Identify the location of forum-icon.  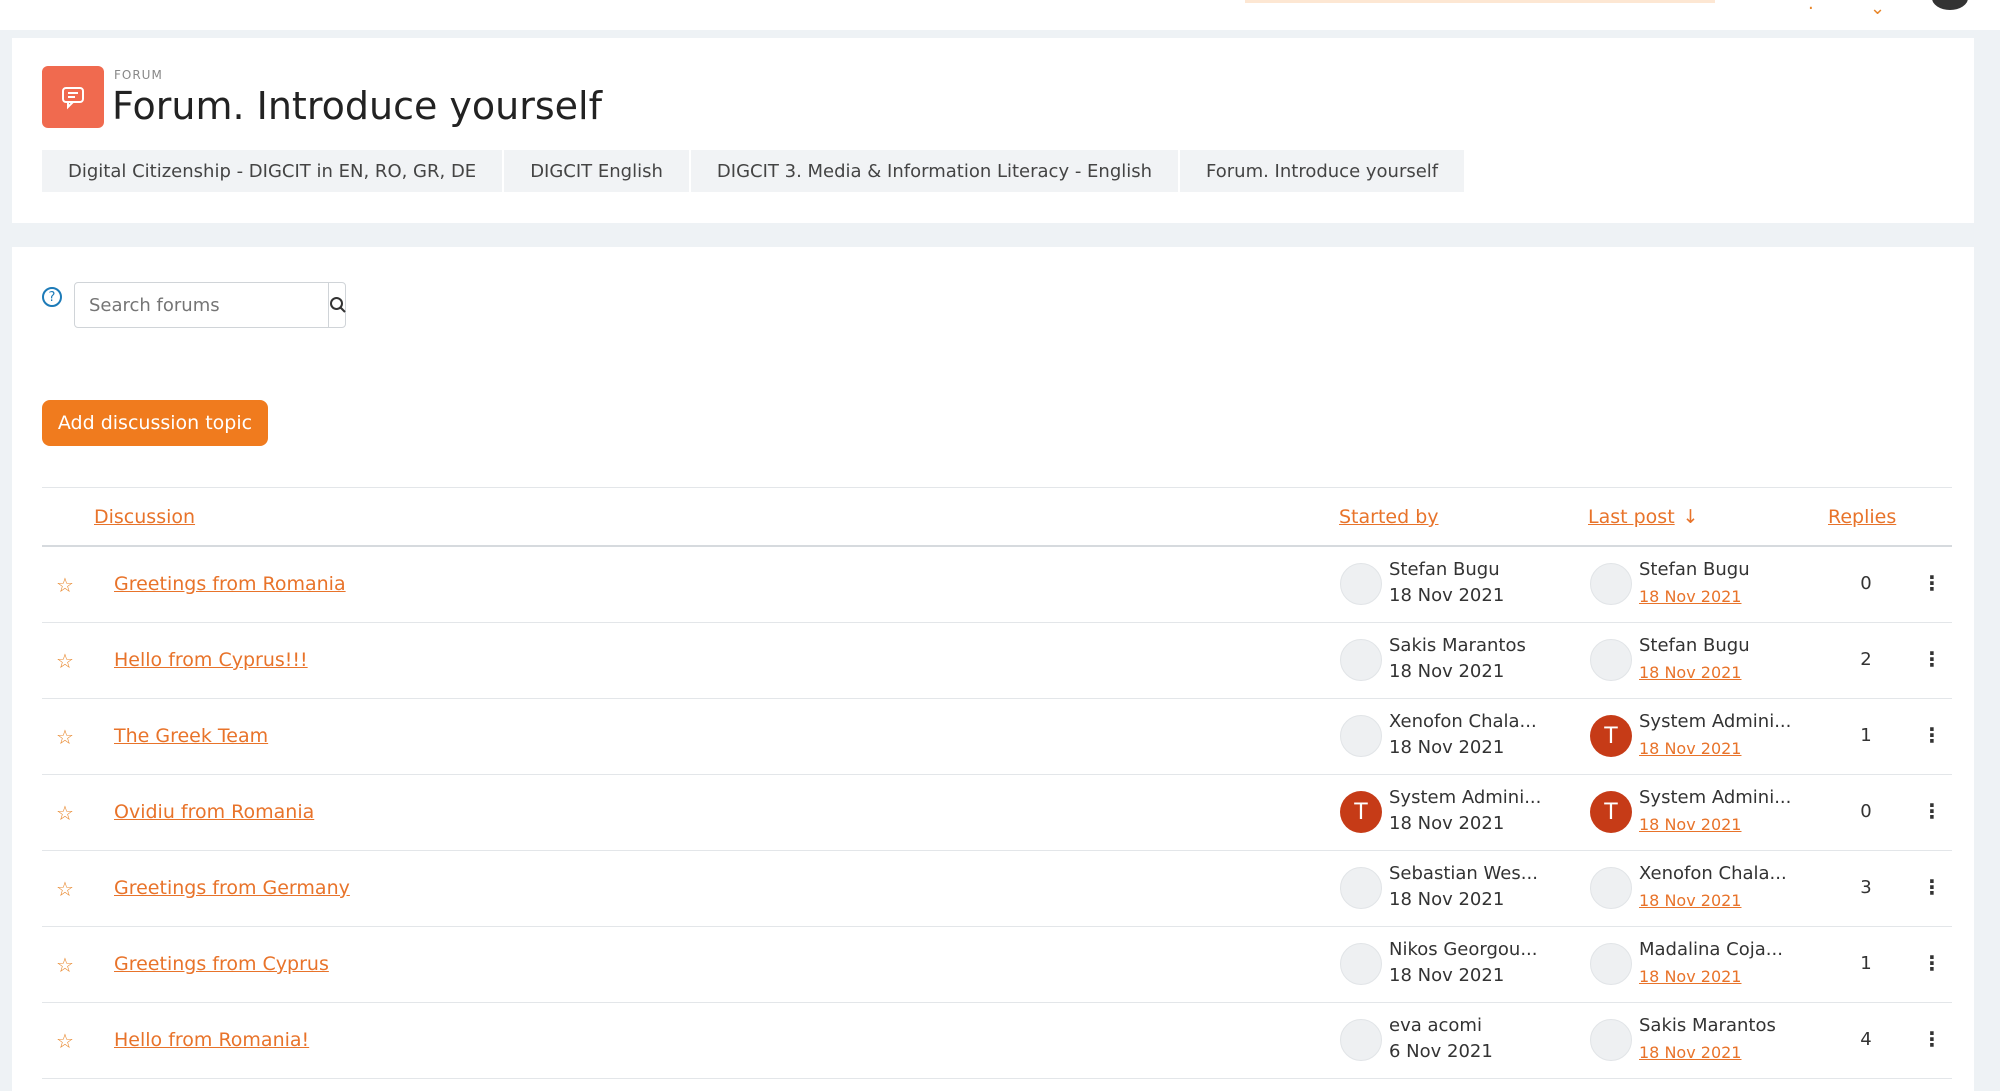
(73, 97).